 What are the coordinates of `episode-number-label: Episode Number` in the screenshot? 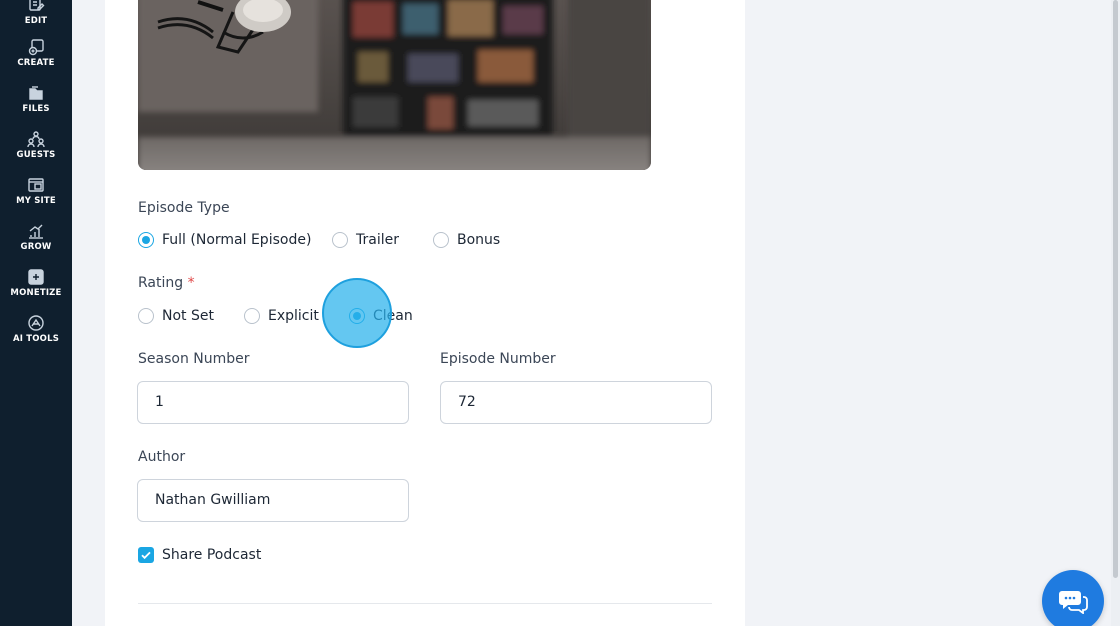 It's located at (498, 359).